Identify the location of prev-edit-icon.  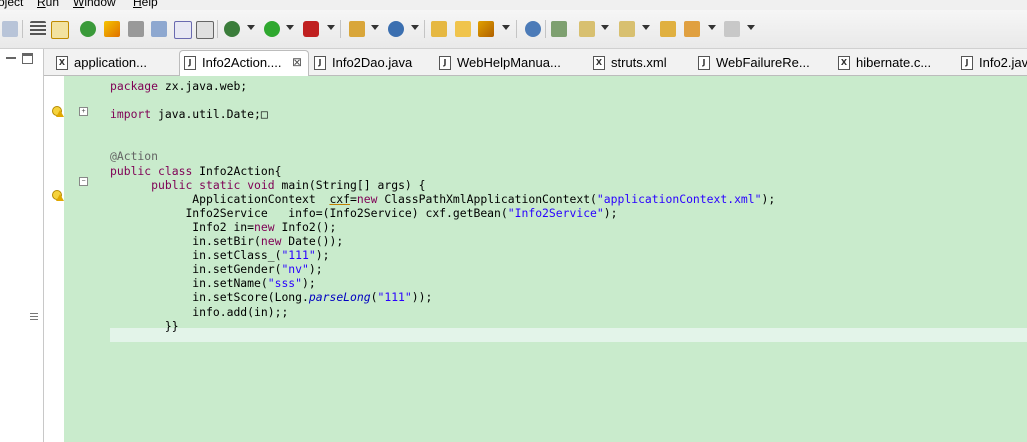
(627, 29).